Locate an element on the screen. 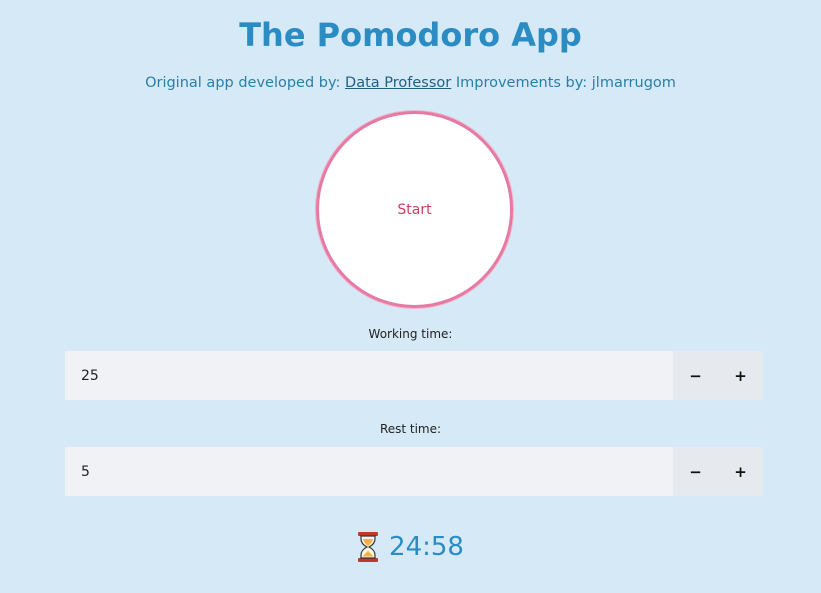 This screenshot has height=593, width=821. countdown-timer: 24:58 is located at coordinates (410, 547).